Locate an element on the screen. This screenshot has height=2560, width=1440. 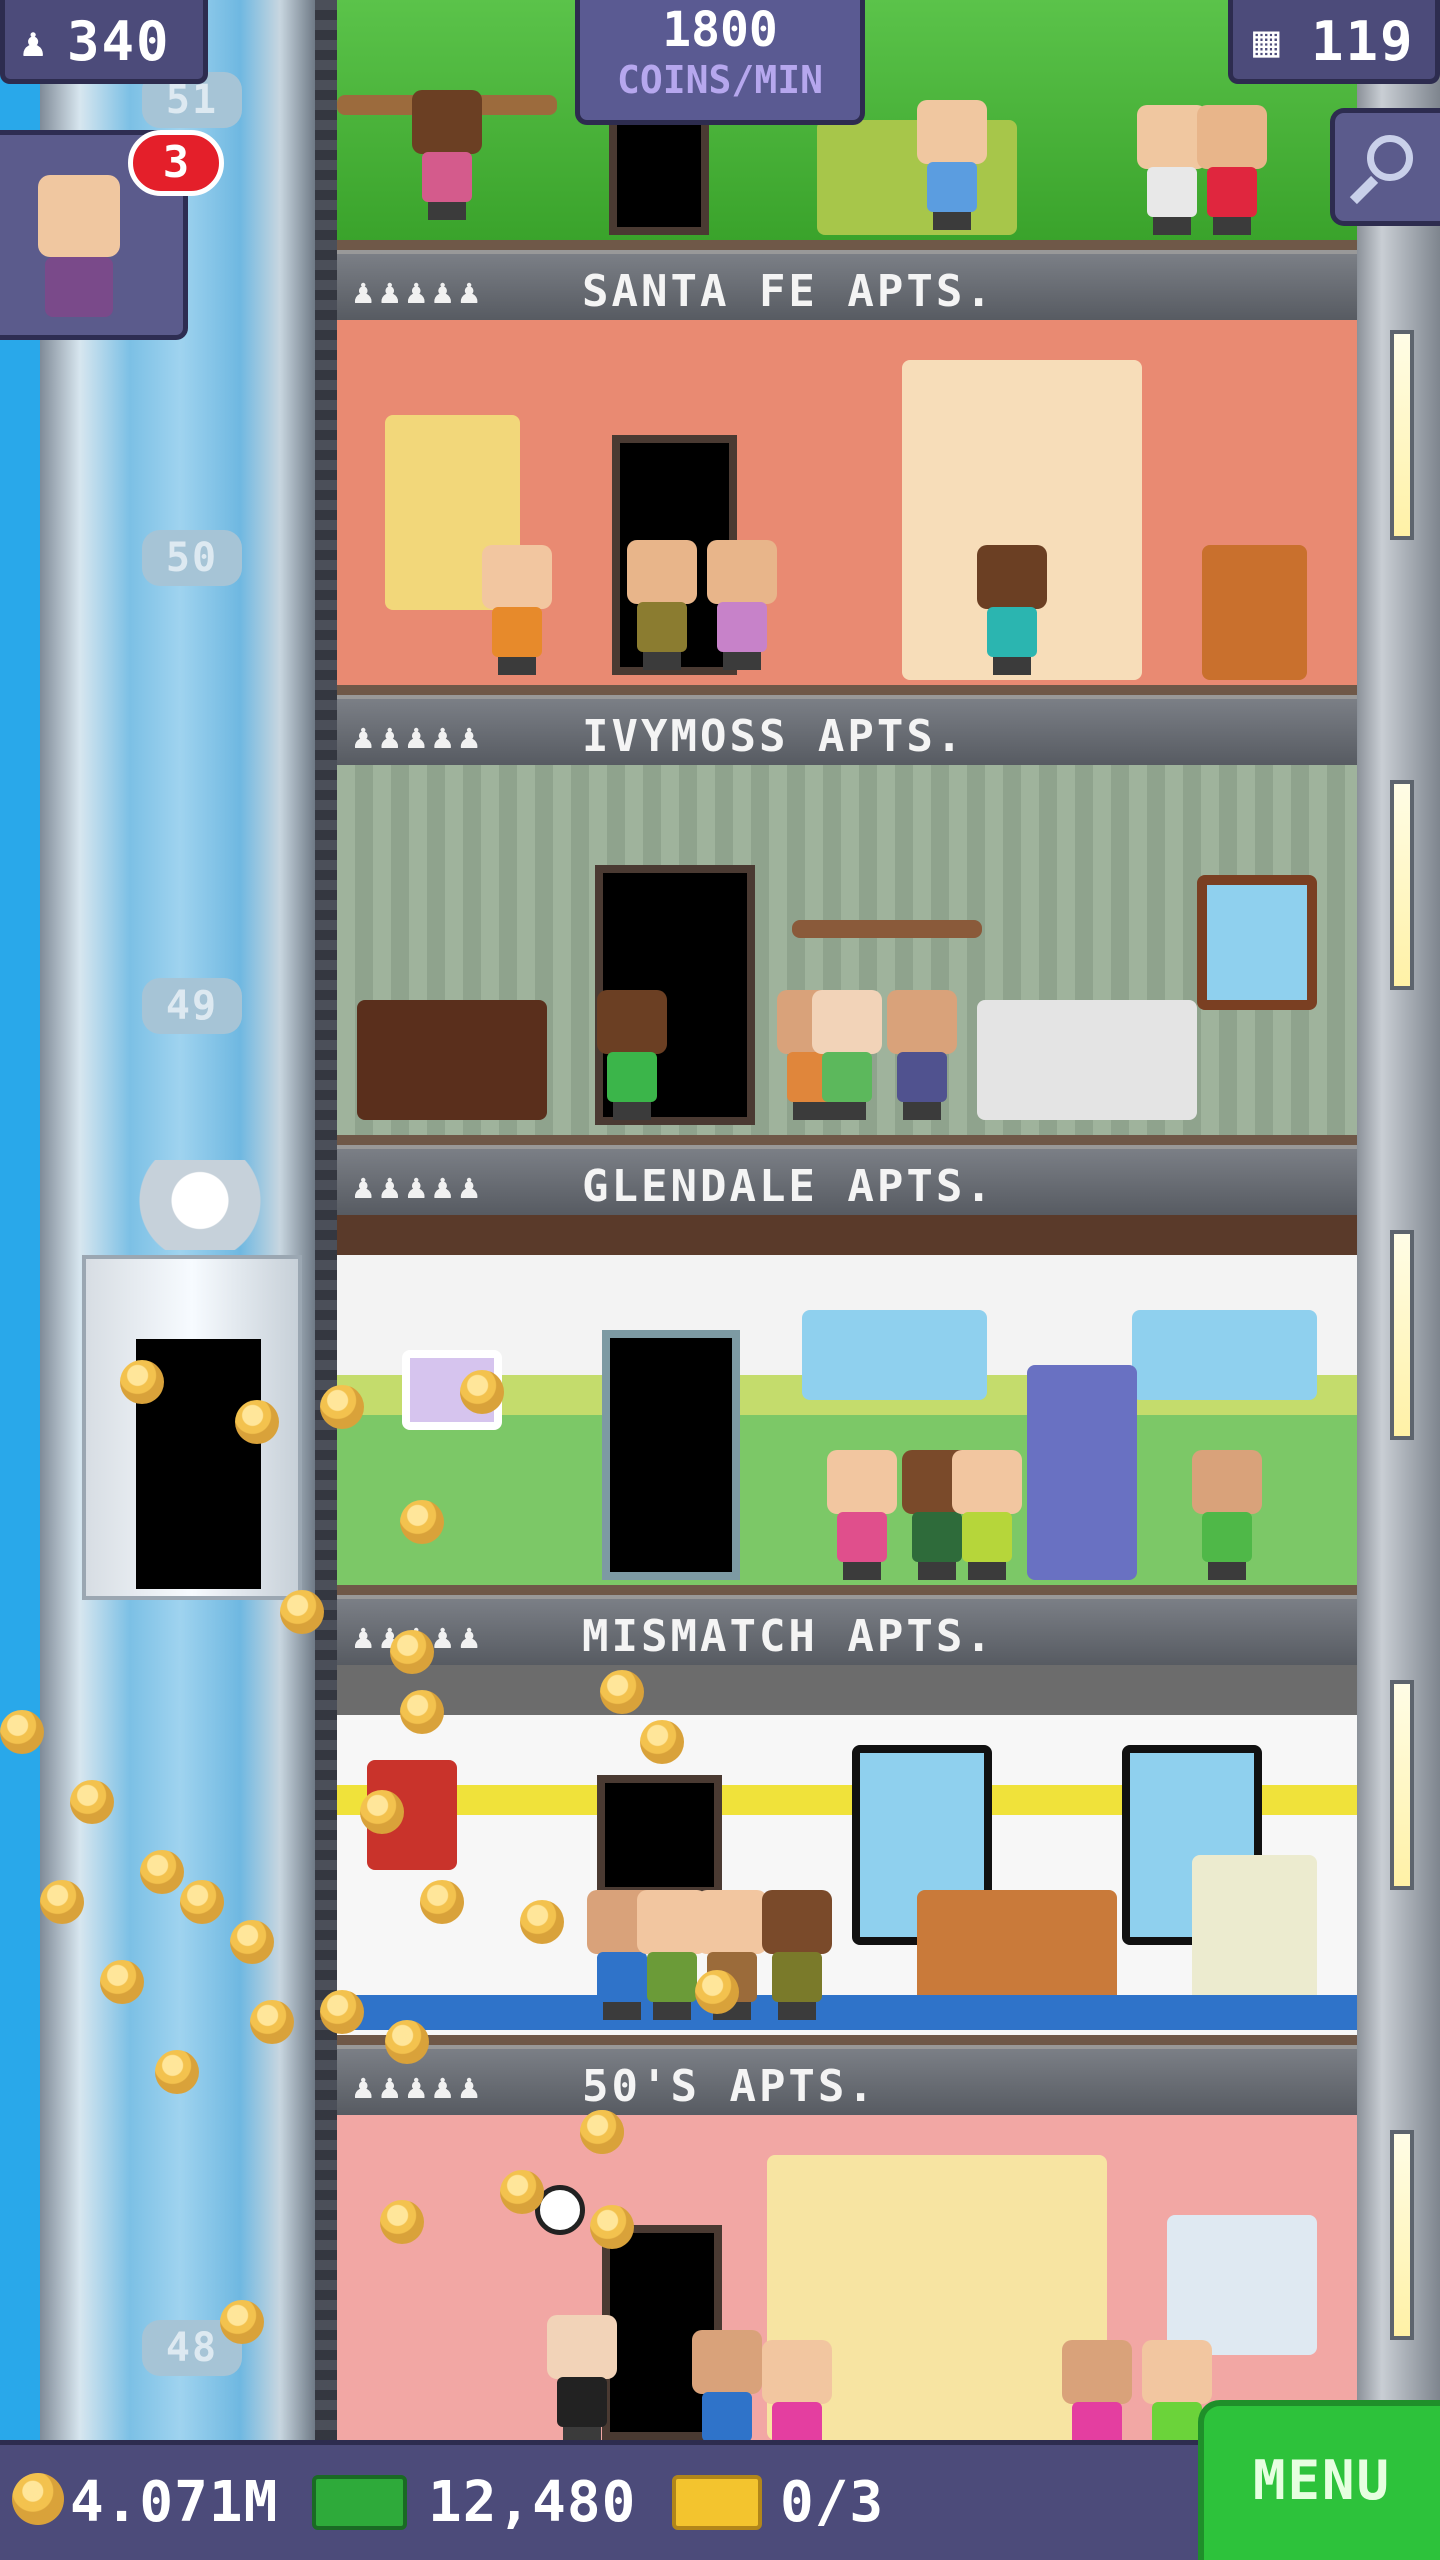
rug is located at coordinates (847, 2012).